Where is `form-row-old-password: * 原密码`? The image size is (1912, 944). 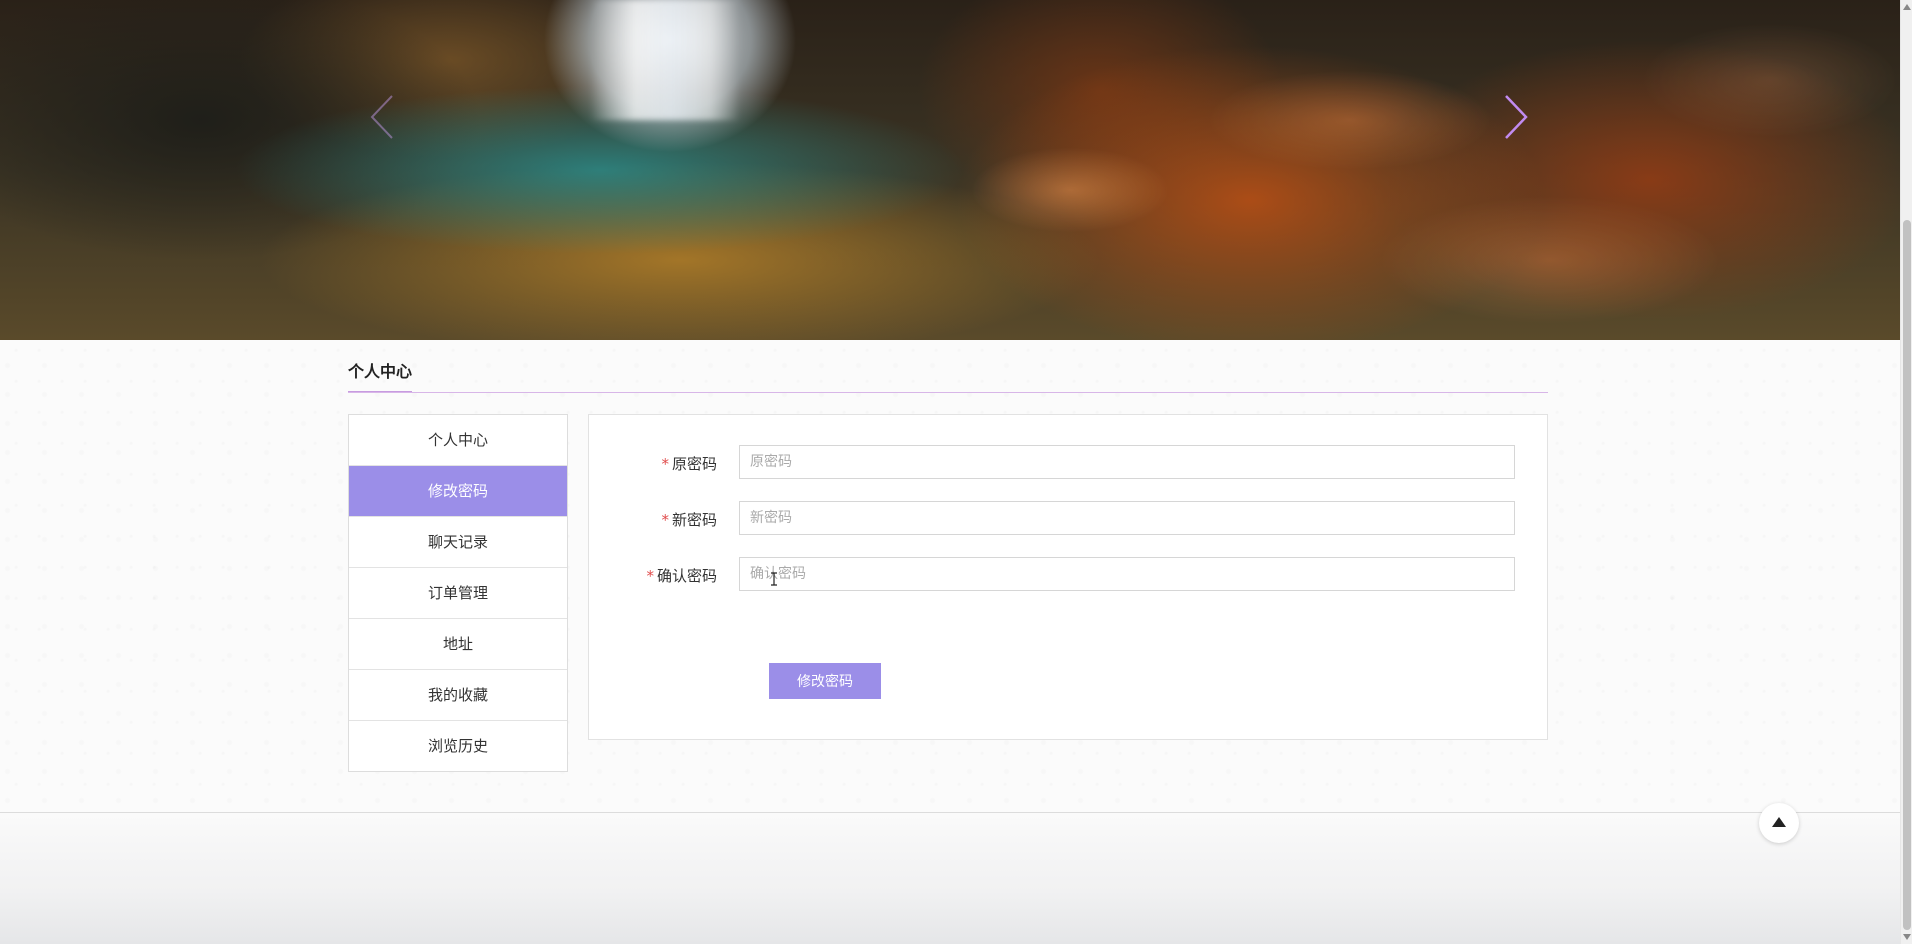
form-row-old-password: * 原密码 is located at coordinates (1068, 464).